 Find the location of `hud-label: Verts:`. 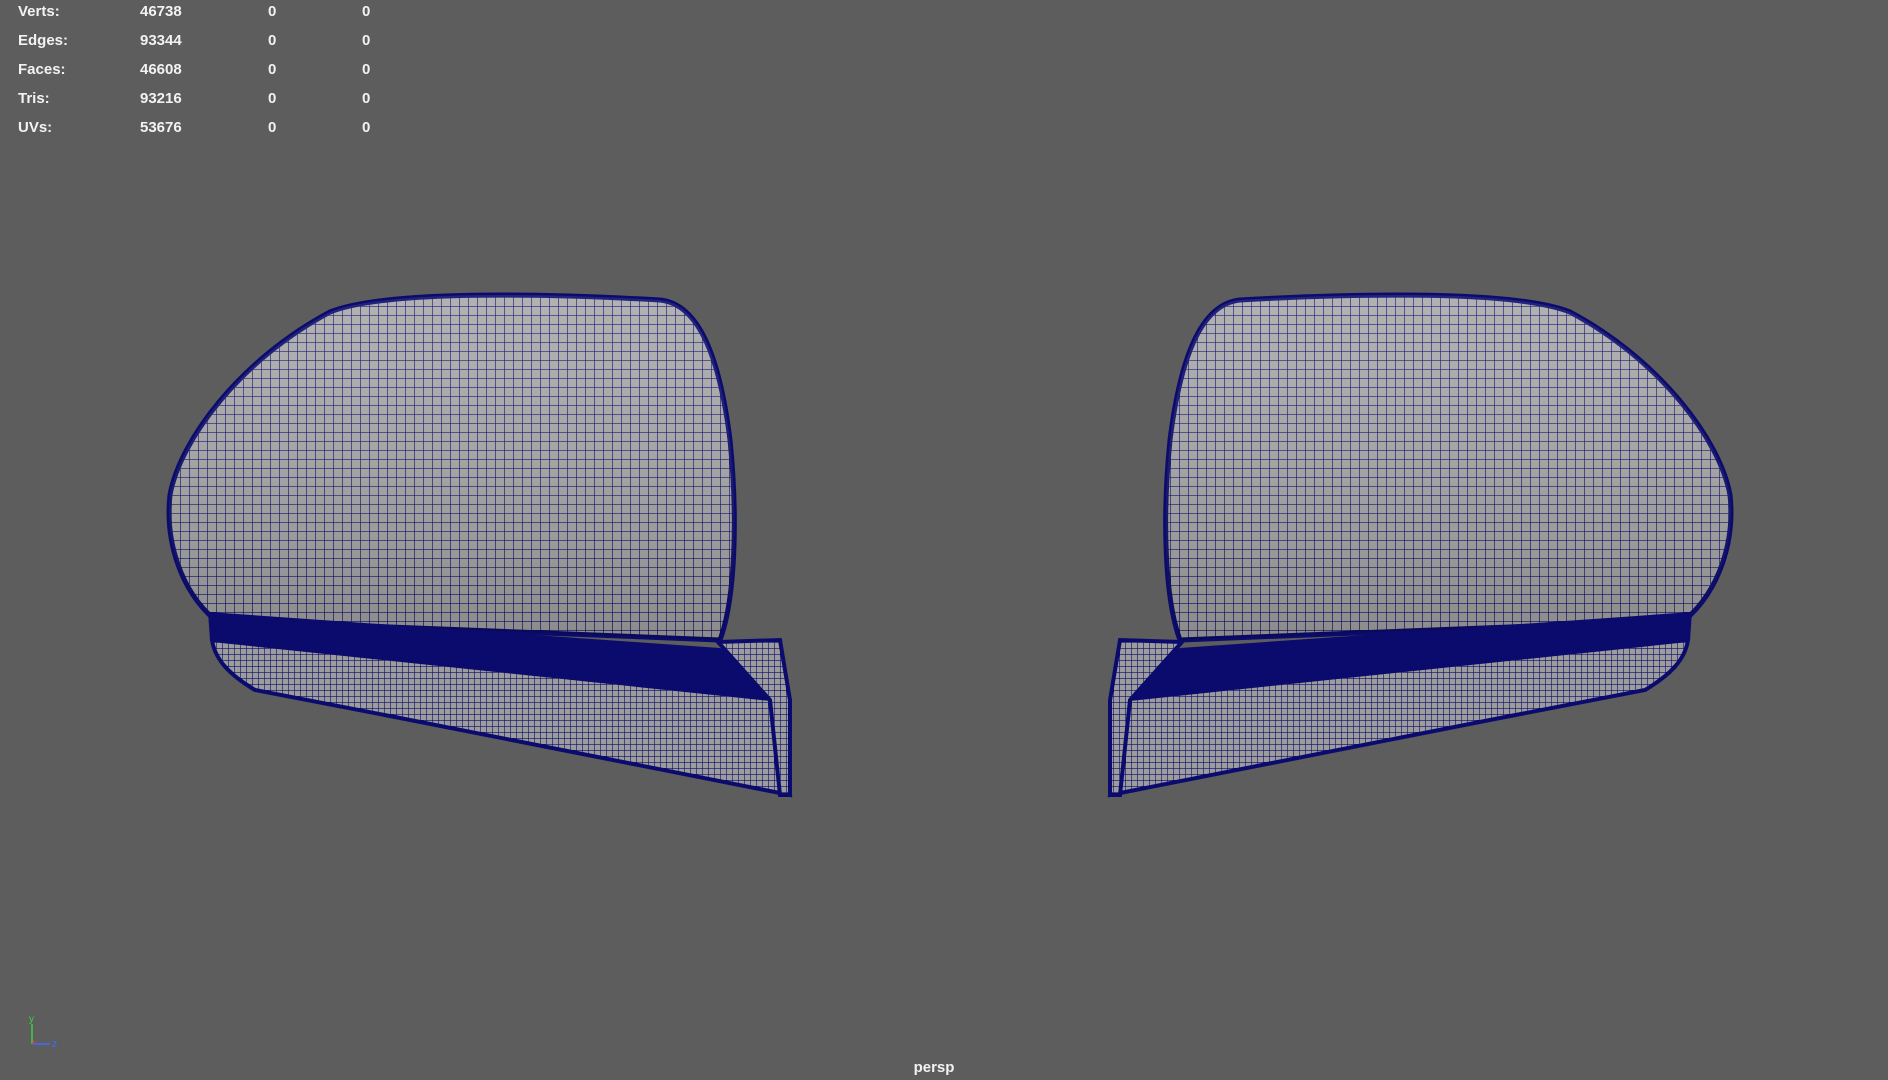

hud-label: Verts: is located at coordinates (39, 11).